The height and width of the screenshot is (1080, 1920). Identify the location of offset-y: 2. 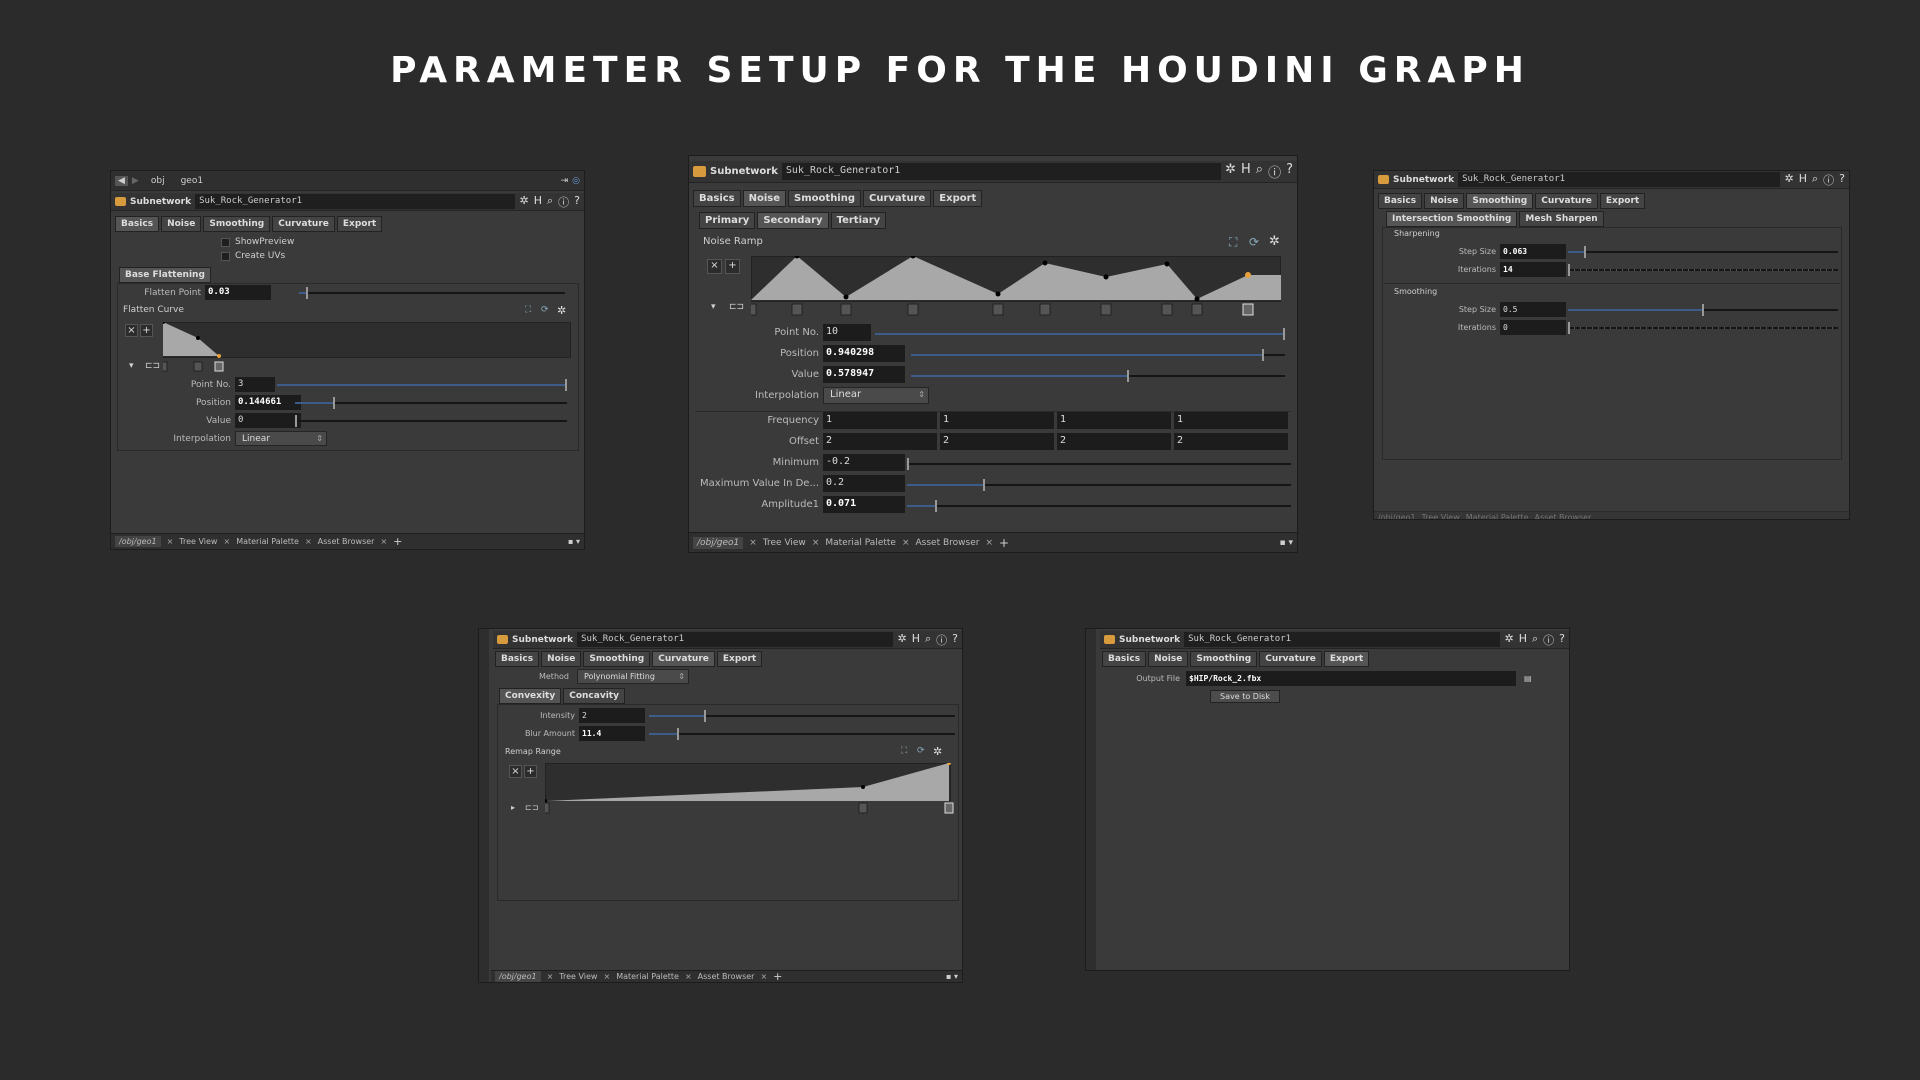
(997, 441).